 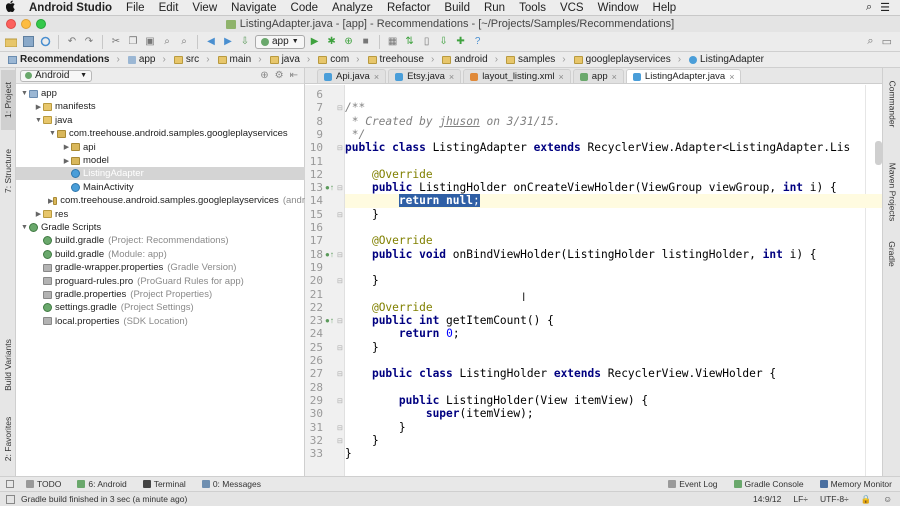 I want to click on status-toggle-icon, so click(x=10, y=499).